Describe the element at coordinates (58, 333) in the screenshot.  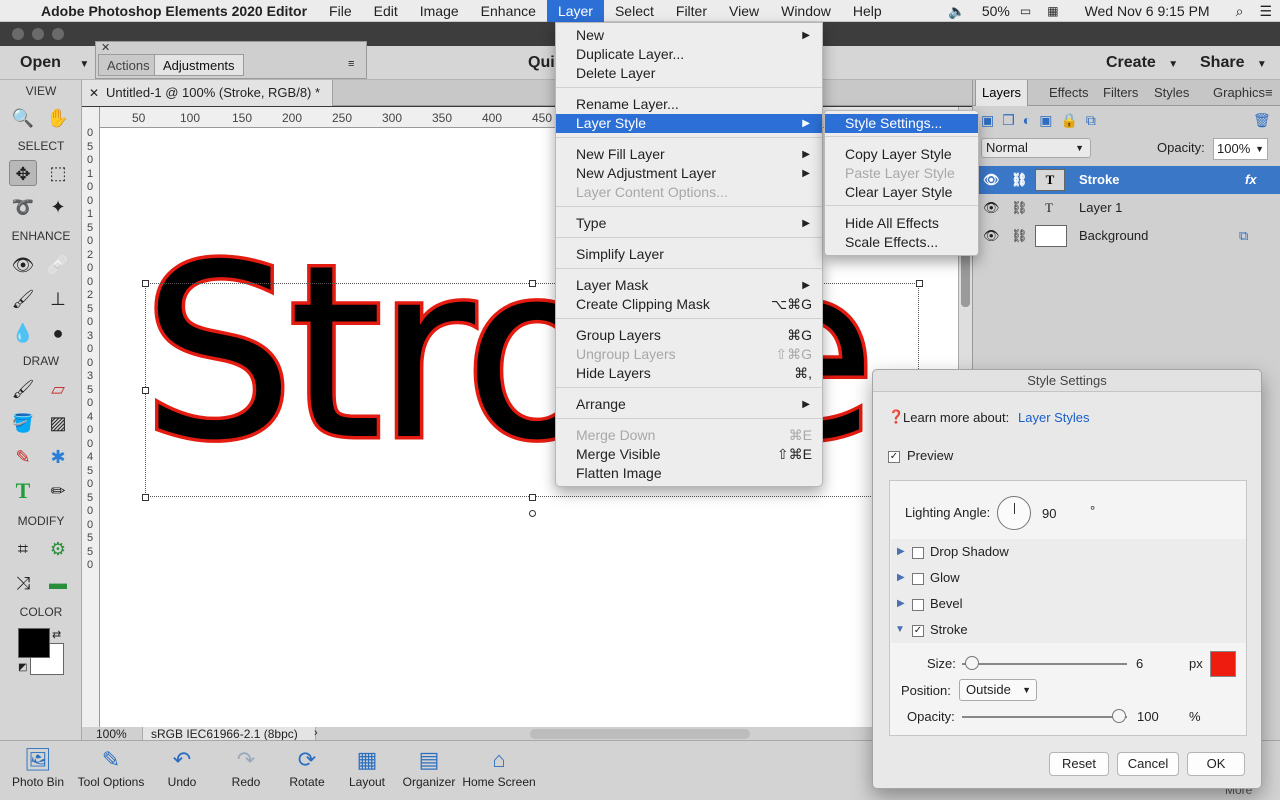
I see `sponge-tool-icon: ●` at that location.